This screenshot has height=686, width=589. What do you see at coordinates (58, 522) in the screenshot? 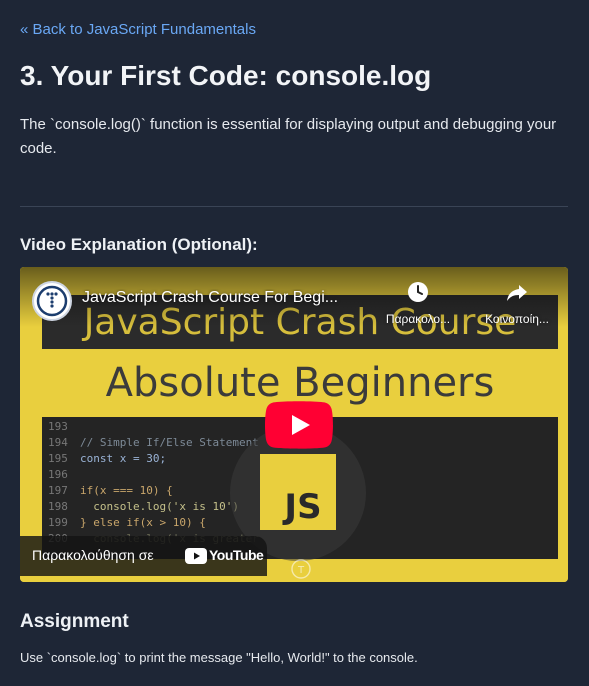
I see `code-line-number: 199` at bounding box center [58, 522].